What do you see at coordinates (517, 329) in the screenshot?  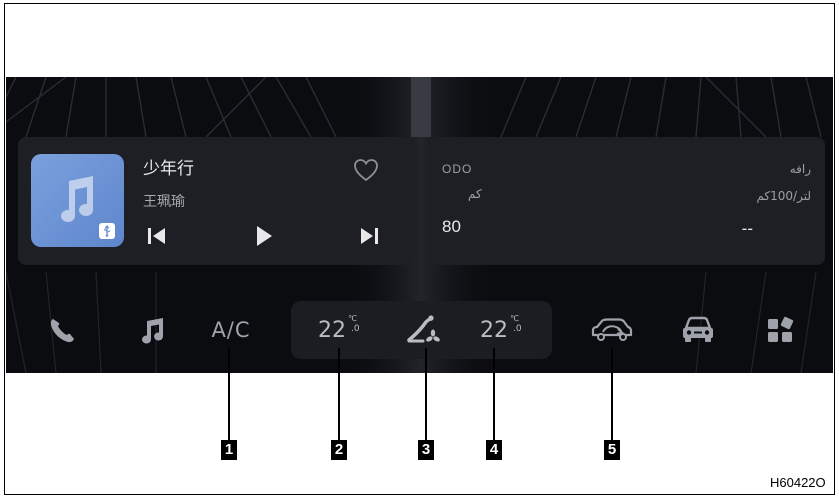 I see `right-temp-decimal: .0` at bounding box center [517, 329].